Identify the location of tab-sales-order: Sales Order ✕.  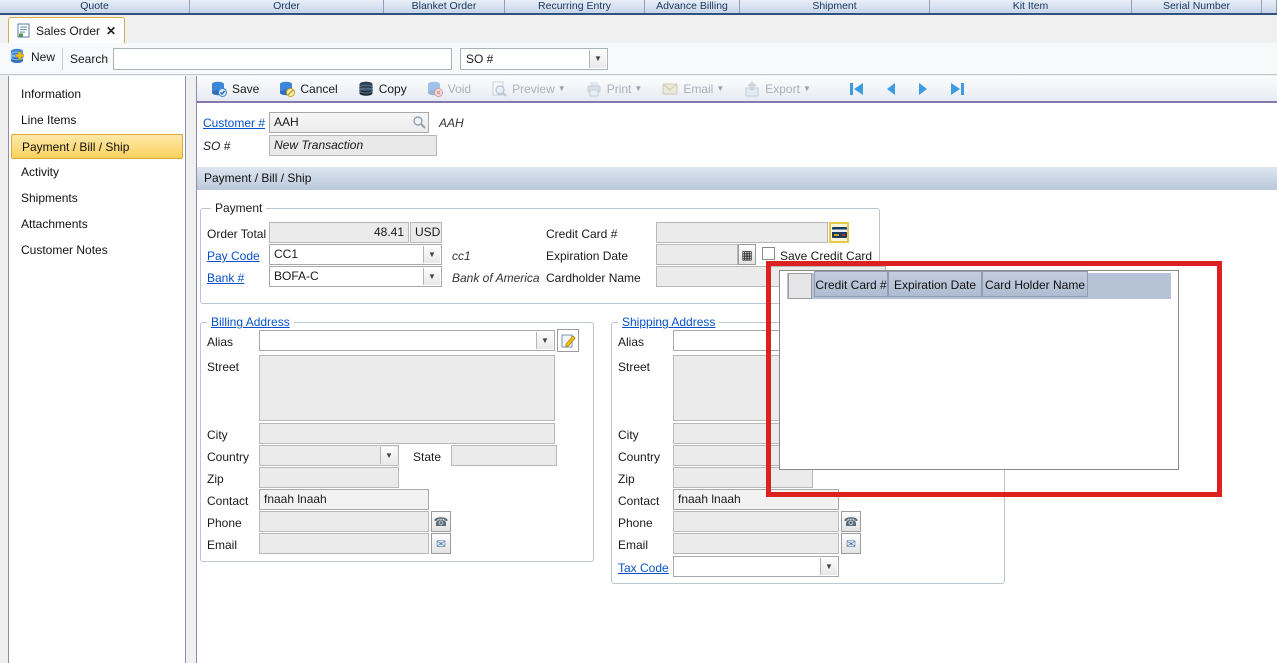
(67, 30).